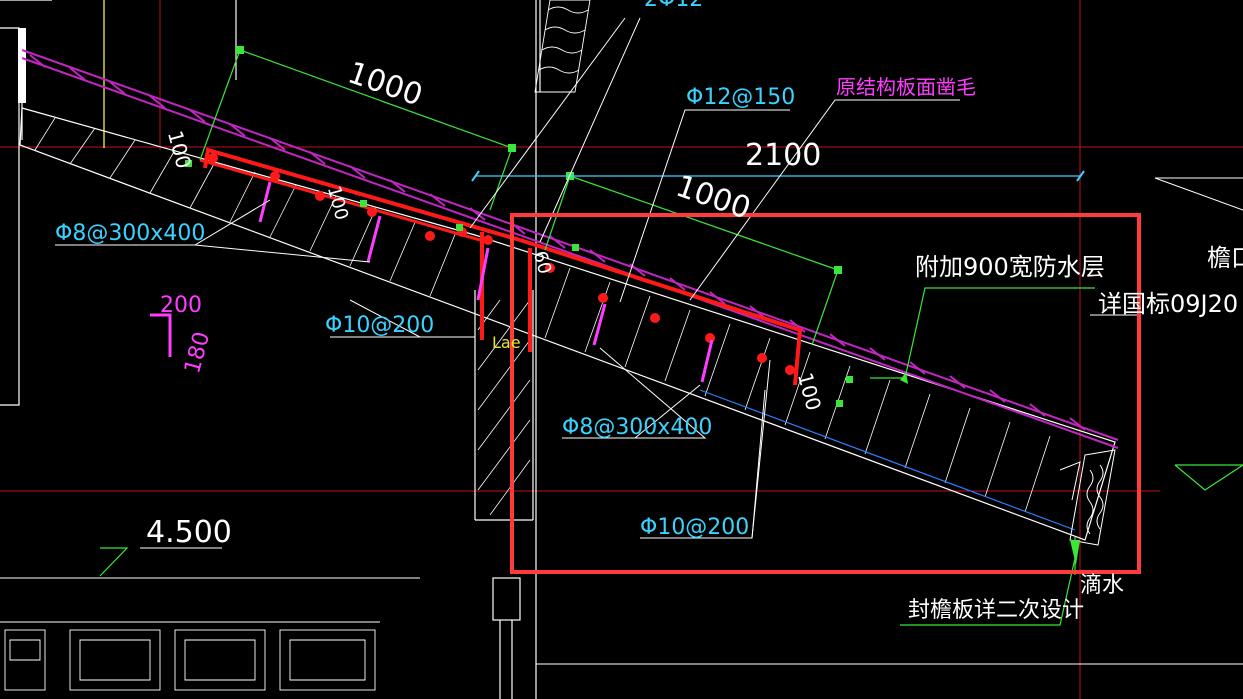 The image size is (1243, 699). Describe the element at coordinates (385, 84) in the screenshot. I see `label-dim-1000-upper: 1000` at that location.